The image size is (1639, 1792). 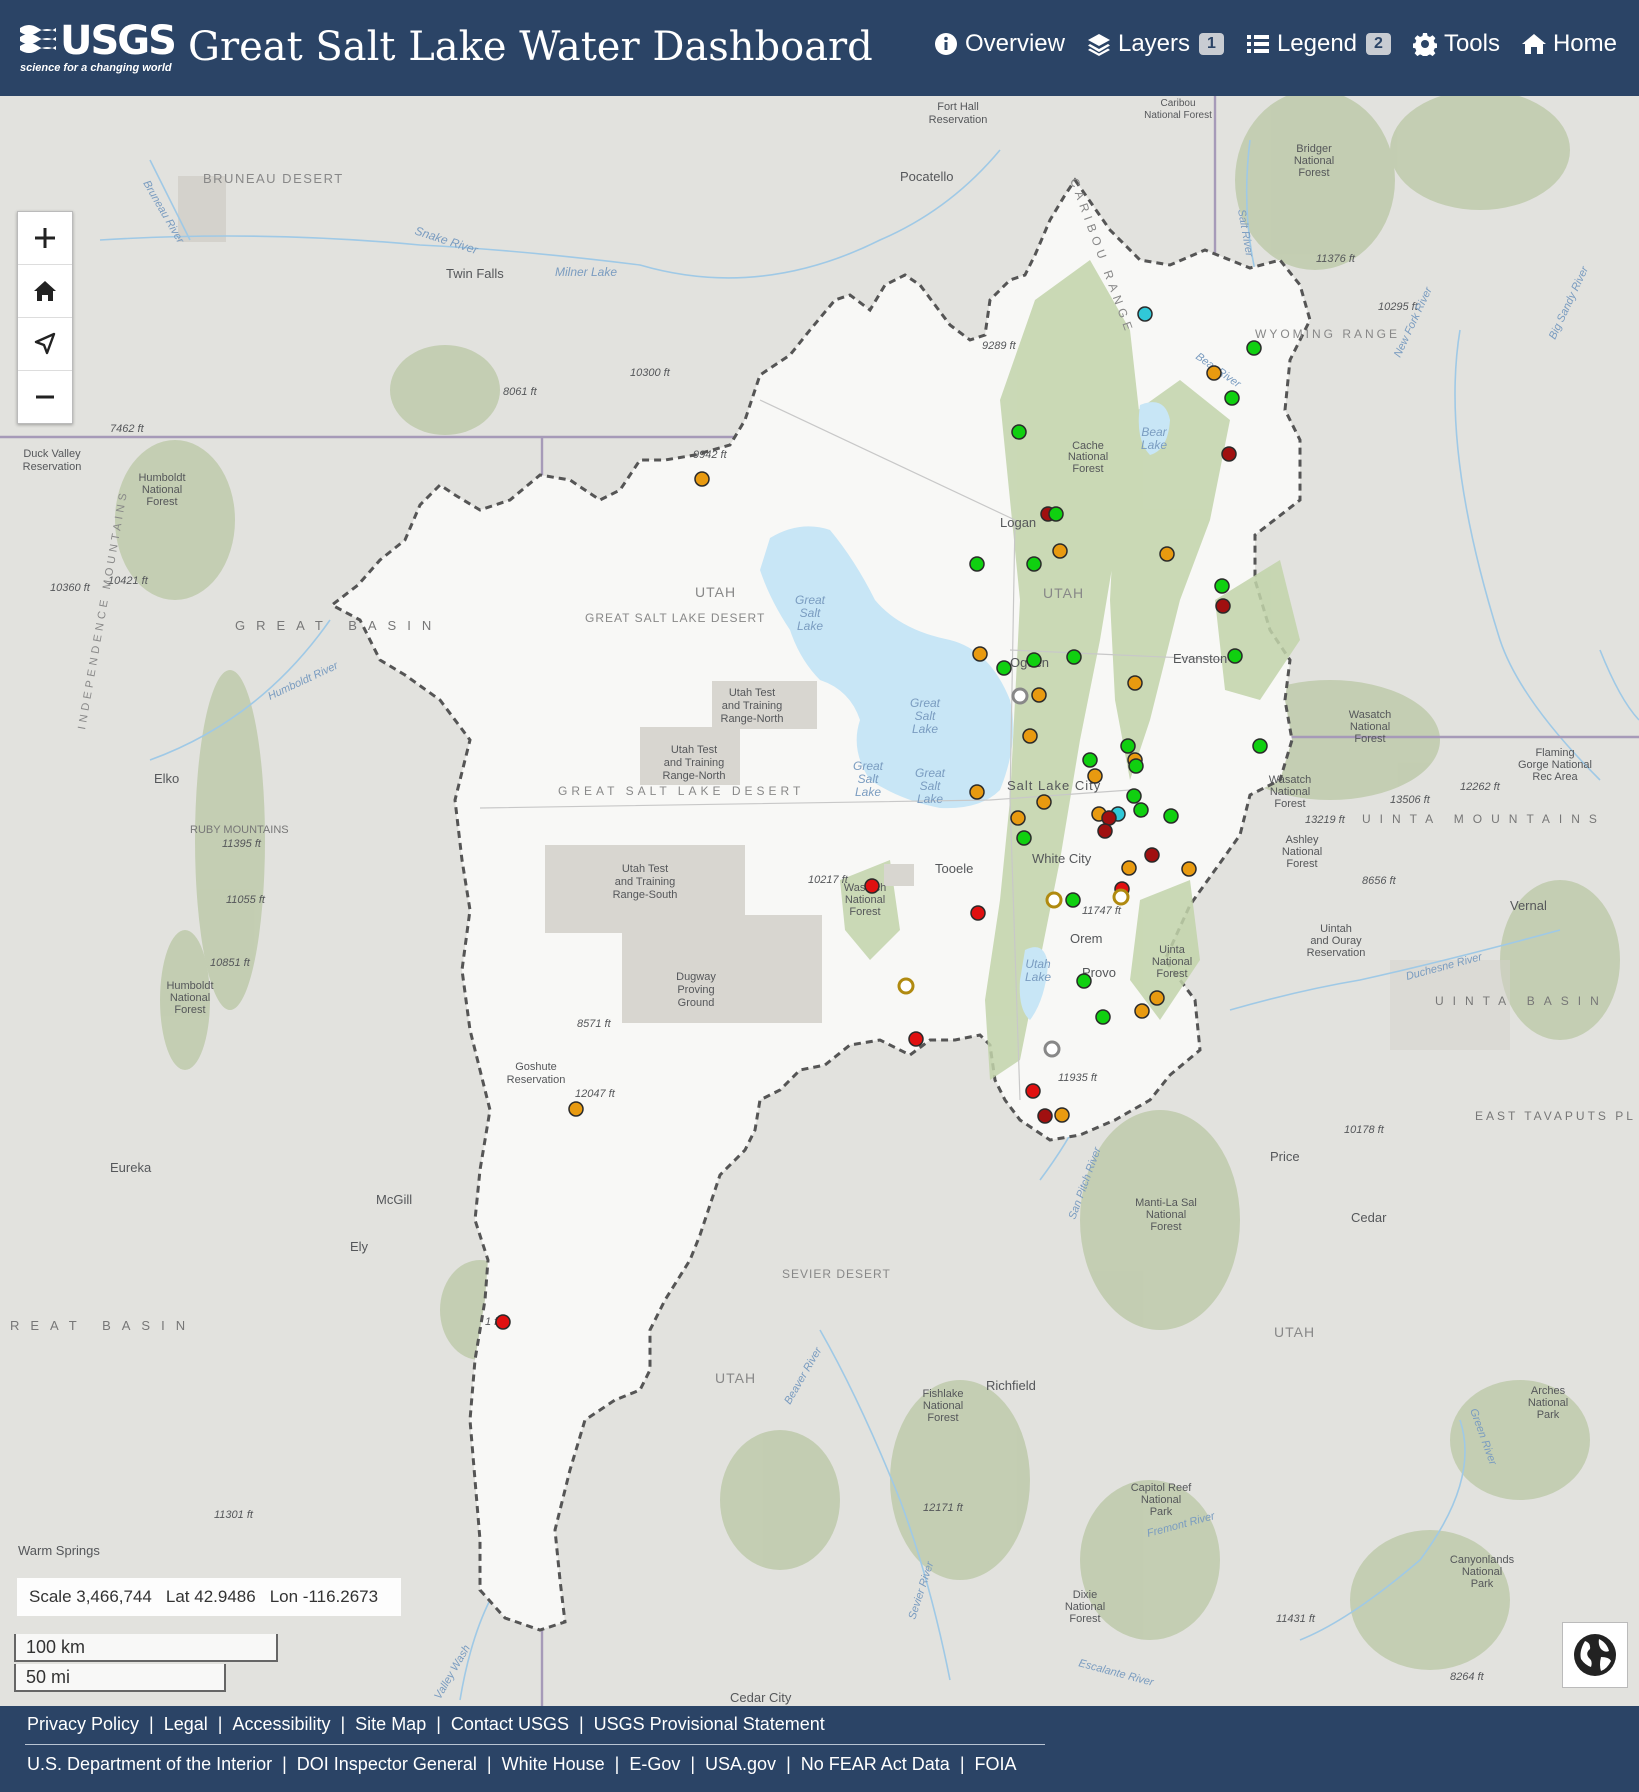 What do you see at coordinates (1086, 938) in the screenshot?
I see `svg-text: Orem` at bounding box center [1086, 938].